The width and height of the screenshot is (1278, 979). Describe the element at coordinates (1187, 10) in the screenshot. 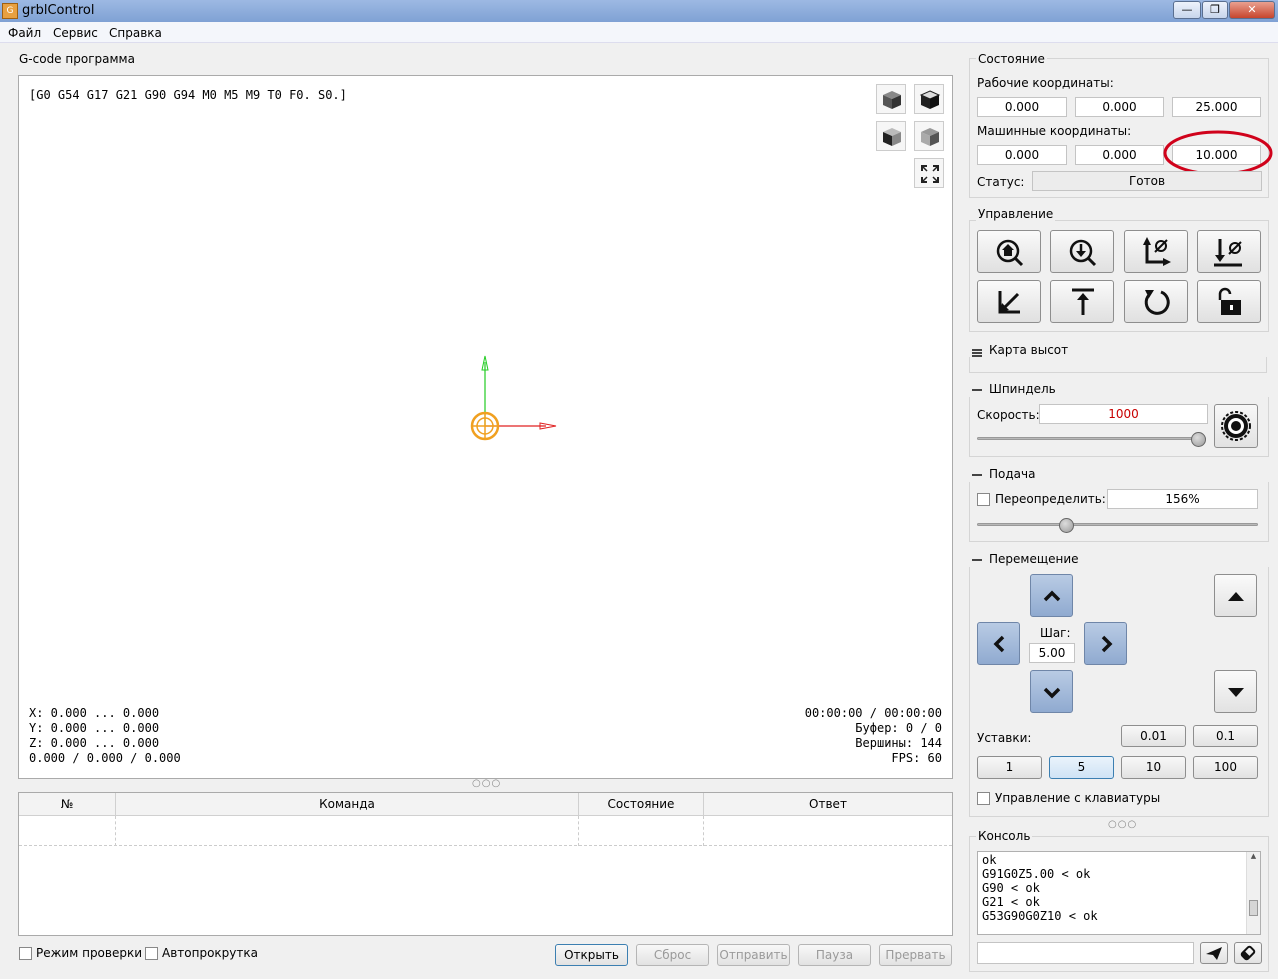

I see `minimize-button: —` at that location.